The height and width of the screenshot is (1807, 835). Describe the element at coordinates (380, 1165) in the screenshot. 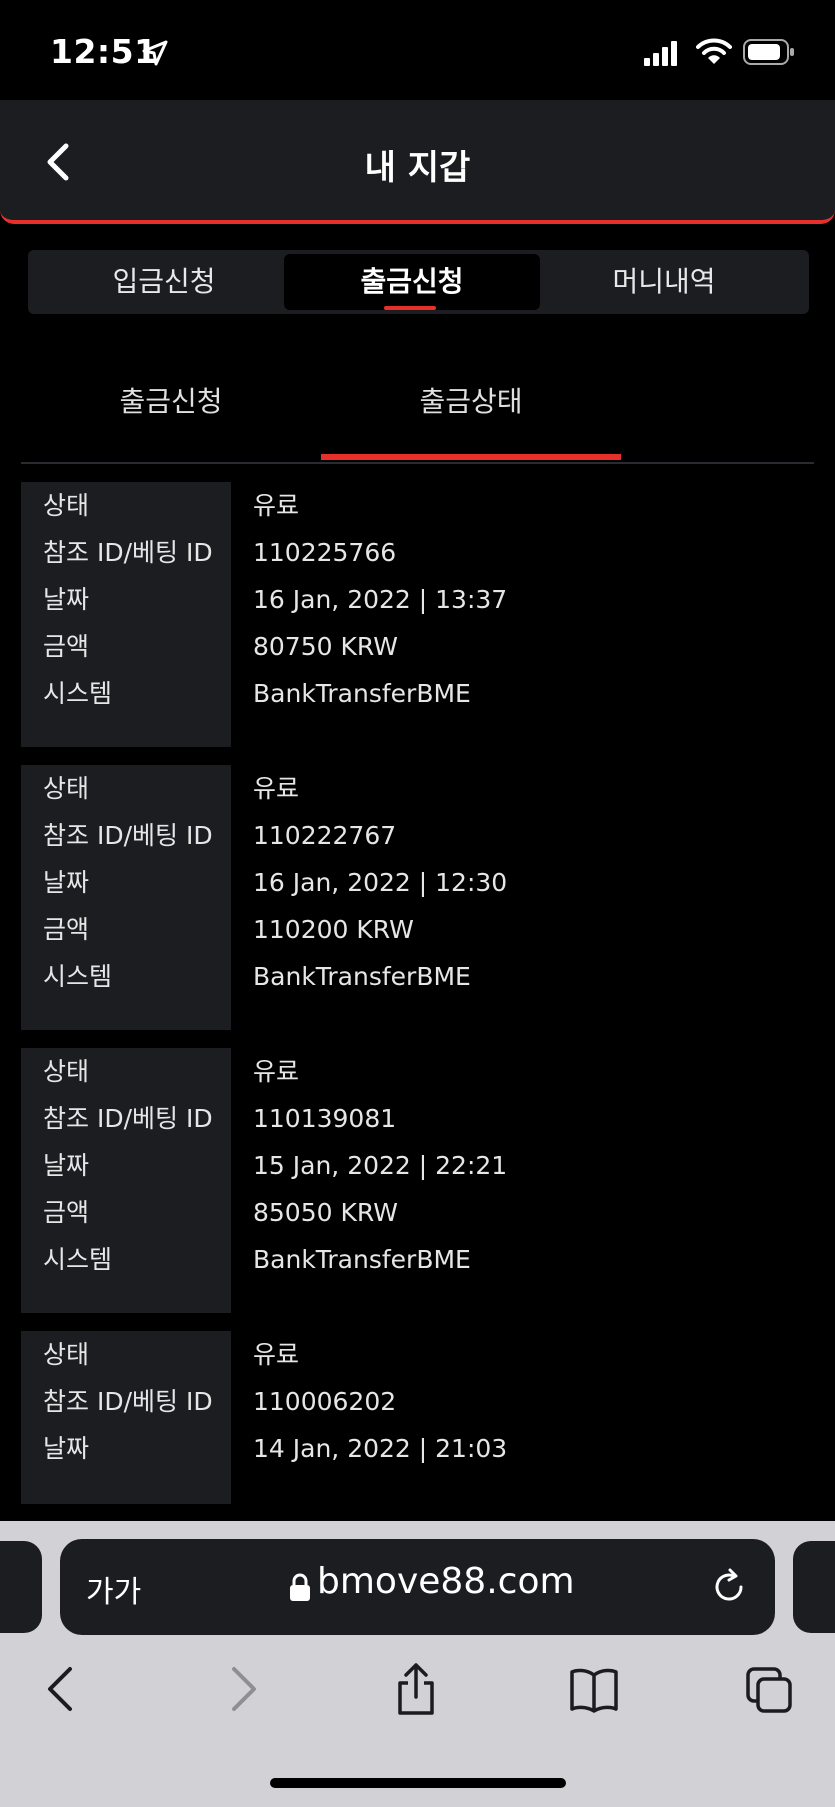

I see `value-date: 15 Jan, 2022 | 22:21` at that location.